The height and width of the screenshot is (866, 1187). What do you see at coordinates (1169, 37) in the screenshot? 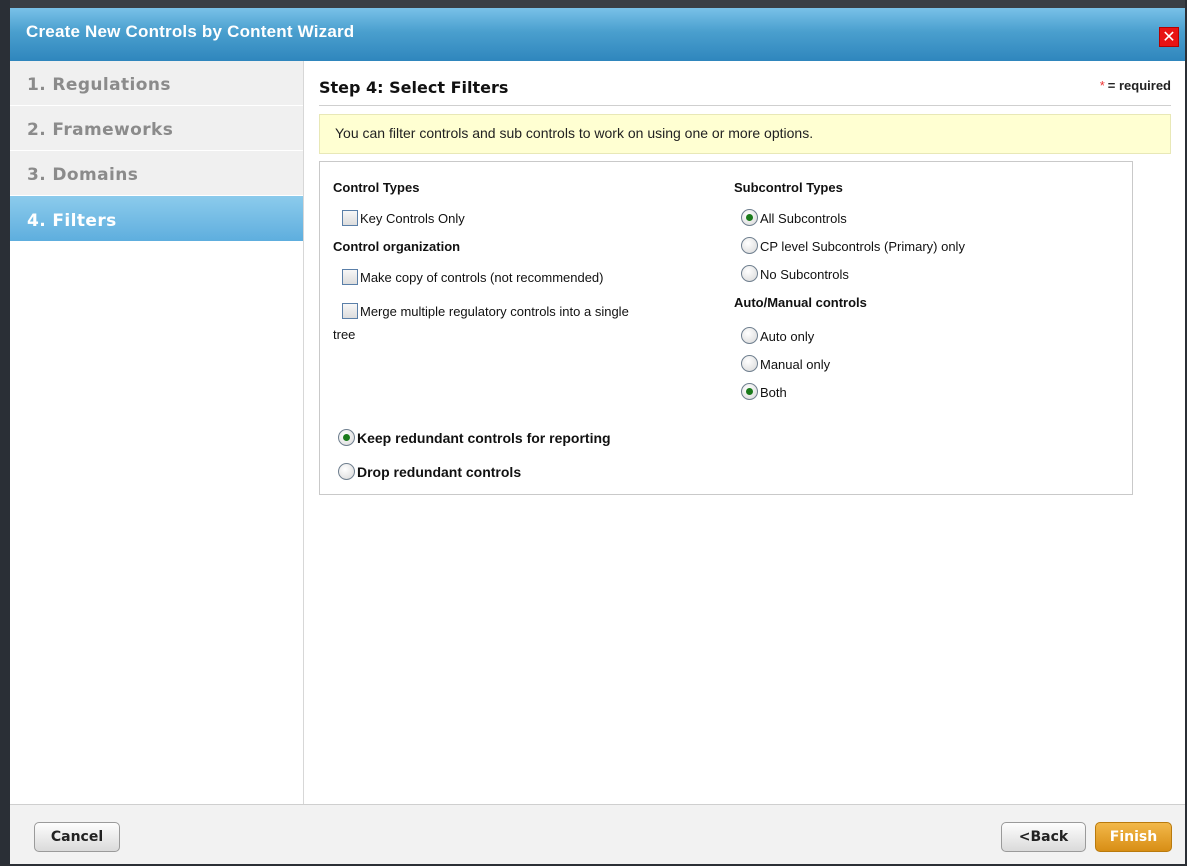
I see `close-icon: ✕` at bounding box center [1169, 37].